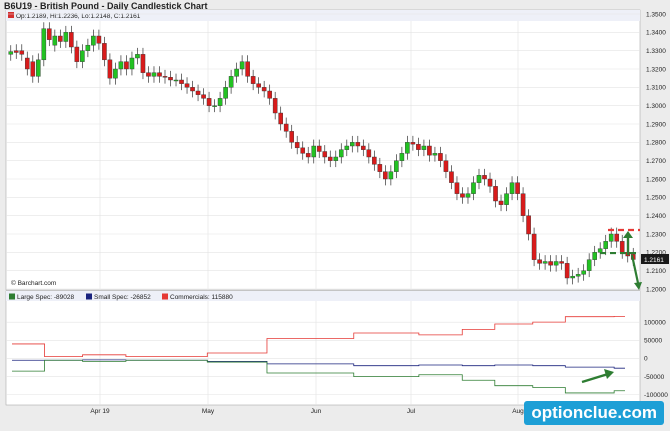 The width and height of the screenshot is (670, 431). I want to click on date-tick-label: Jul, so click(411, 411).